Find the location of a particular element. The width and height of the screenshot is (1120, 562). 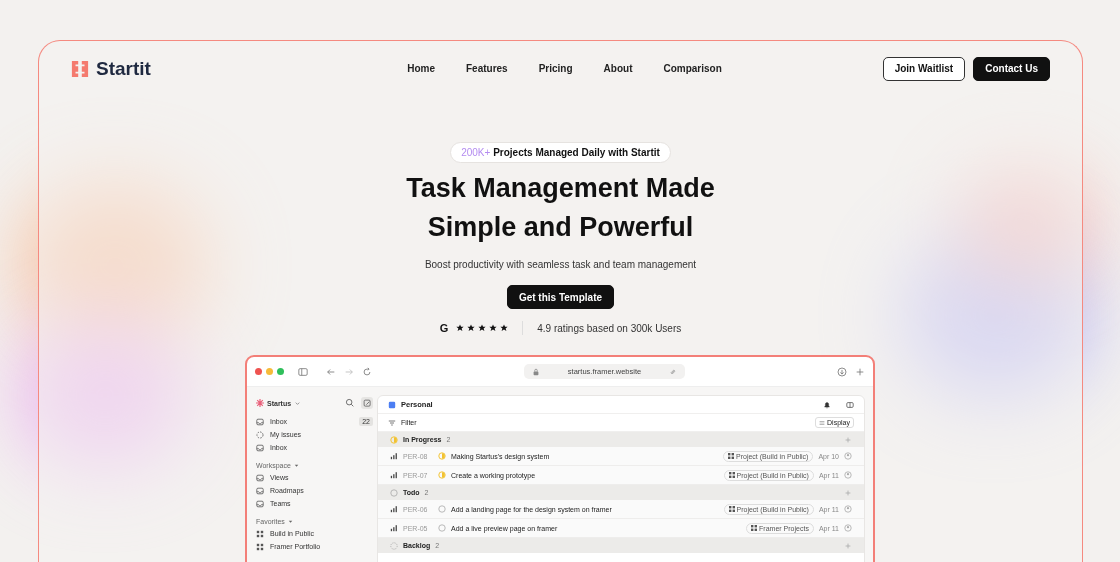

hero-title: Task Management Made Simple and Powerful is located at coordinates (560, 208).